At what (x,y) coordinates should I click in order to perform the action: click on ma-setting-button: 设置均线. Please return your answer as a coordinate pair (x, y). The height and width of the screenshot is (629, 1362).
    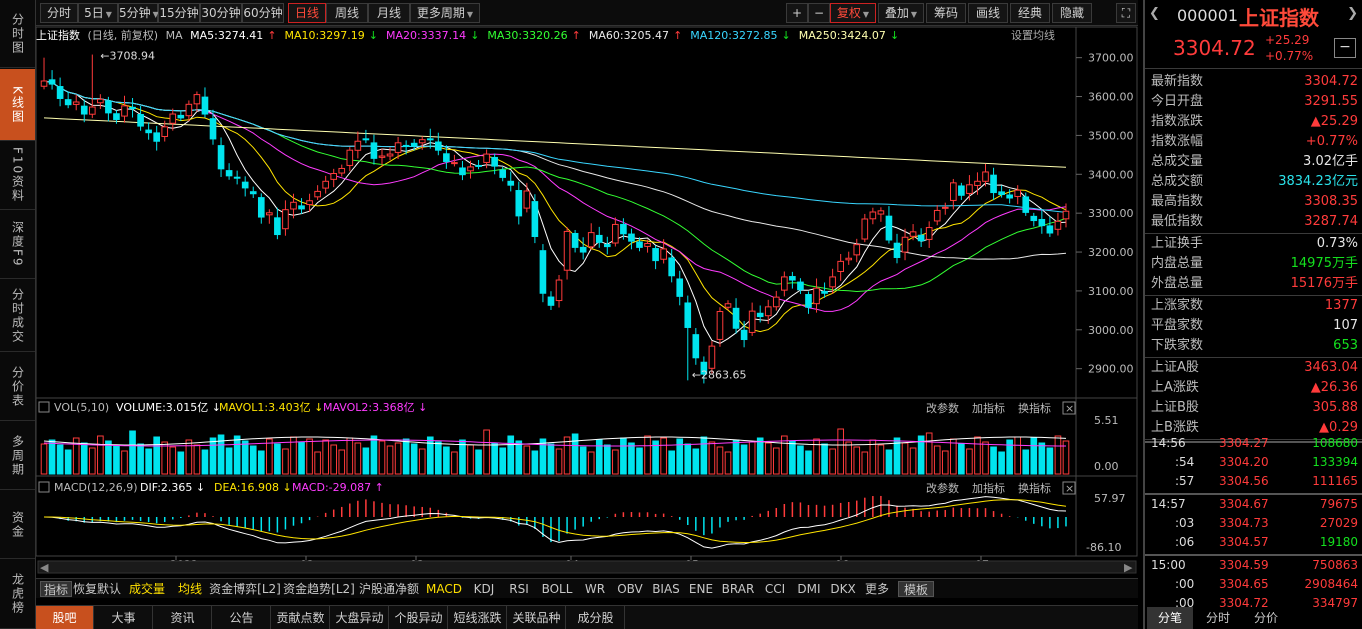
    Looking at the image, I should click on (1033, 36).